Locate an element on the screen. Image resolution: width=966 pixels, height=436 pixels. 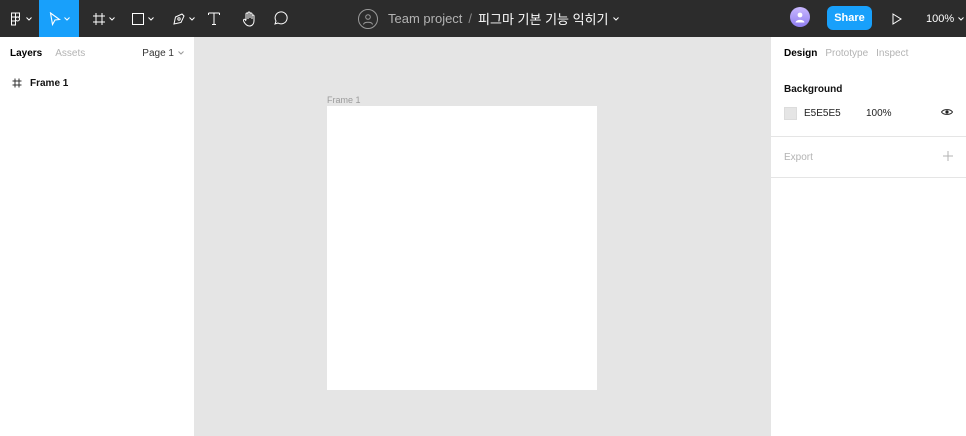
figma-menu-icon is located at coordinates (15, 18).